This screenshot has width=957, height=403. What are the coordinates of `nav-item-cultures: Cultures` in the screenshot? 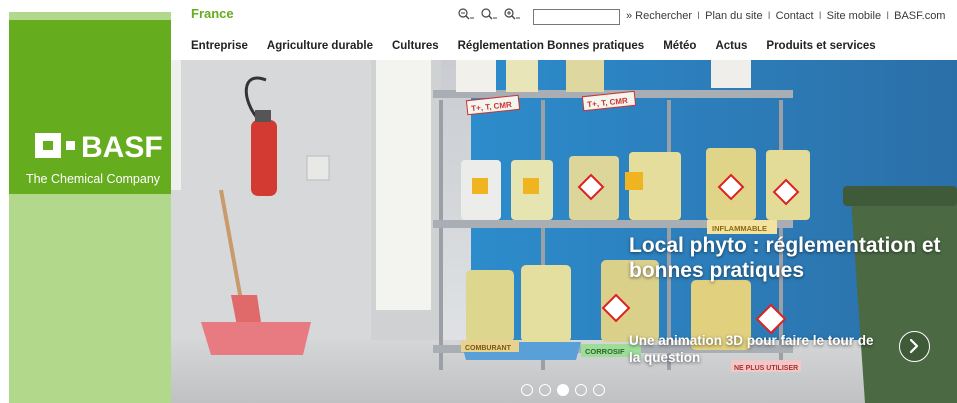 It's located at (415, 46).